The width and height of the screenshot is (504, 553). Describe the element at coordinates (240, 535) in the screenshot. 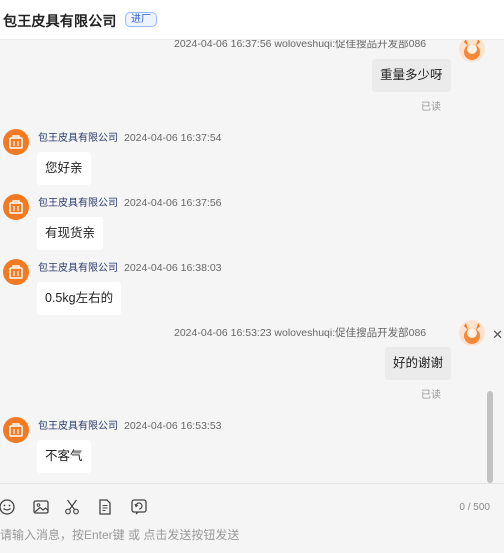

I see `message-input` at that location.